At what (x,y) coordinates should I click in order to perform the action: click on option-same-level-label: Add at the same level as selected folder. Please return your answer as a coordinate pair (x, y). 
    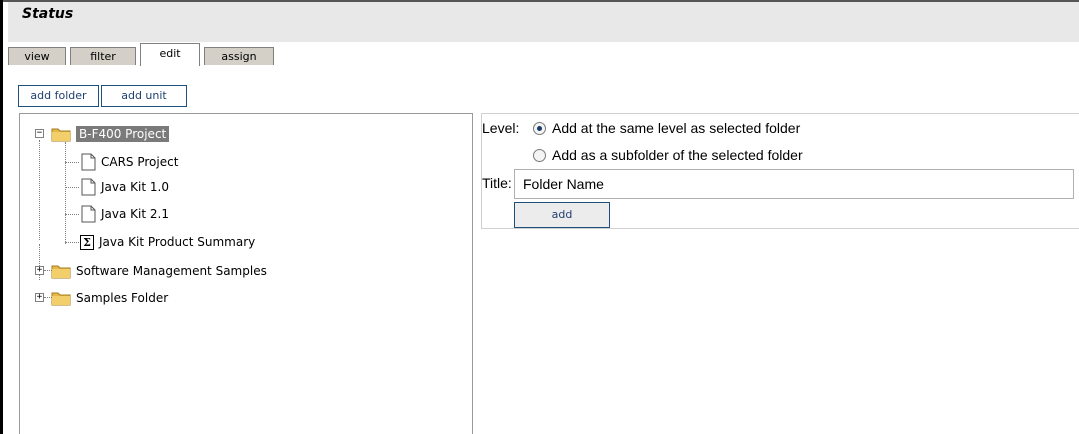
    Looking at the image, I should click on (676, 128).